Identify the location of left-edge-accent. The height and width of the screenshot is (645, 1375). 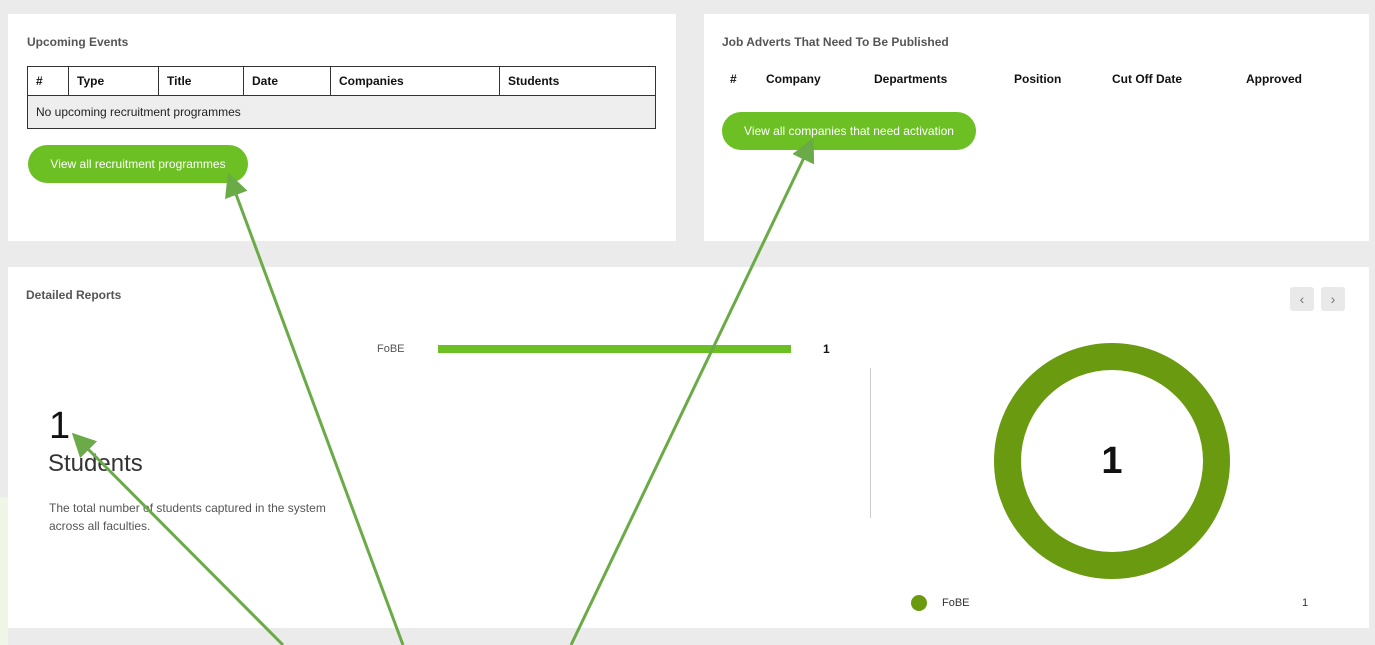
(4, 571).